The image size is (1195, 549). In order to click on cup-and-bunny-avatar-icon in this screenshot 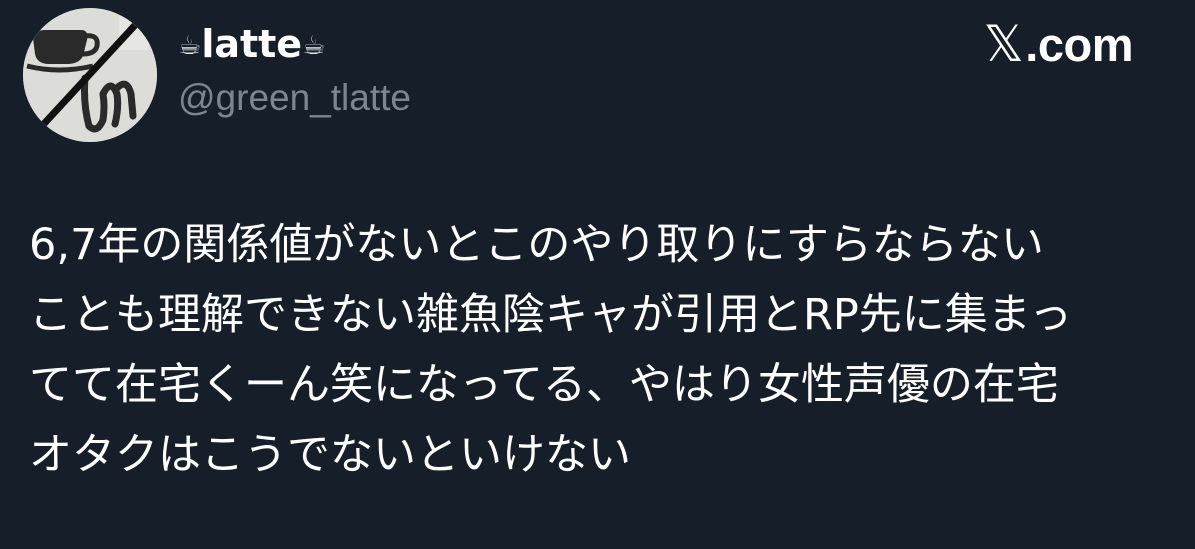, I will do `click(90, 75)`.